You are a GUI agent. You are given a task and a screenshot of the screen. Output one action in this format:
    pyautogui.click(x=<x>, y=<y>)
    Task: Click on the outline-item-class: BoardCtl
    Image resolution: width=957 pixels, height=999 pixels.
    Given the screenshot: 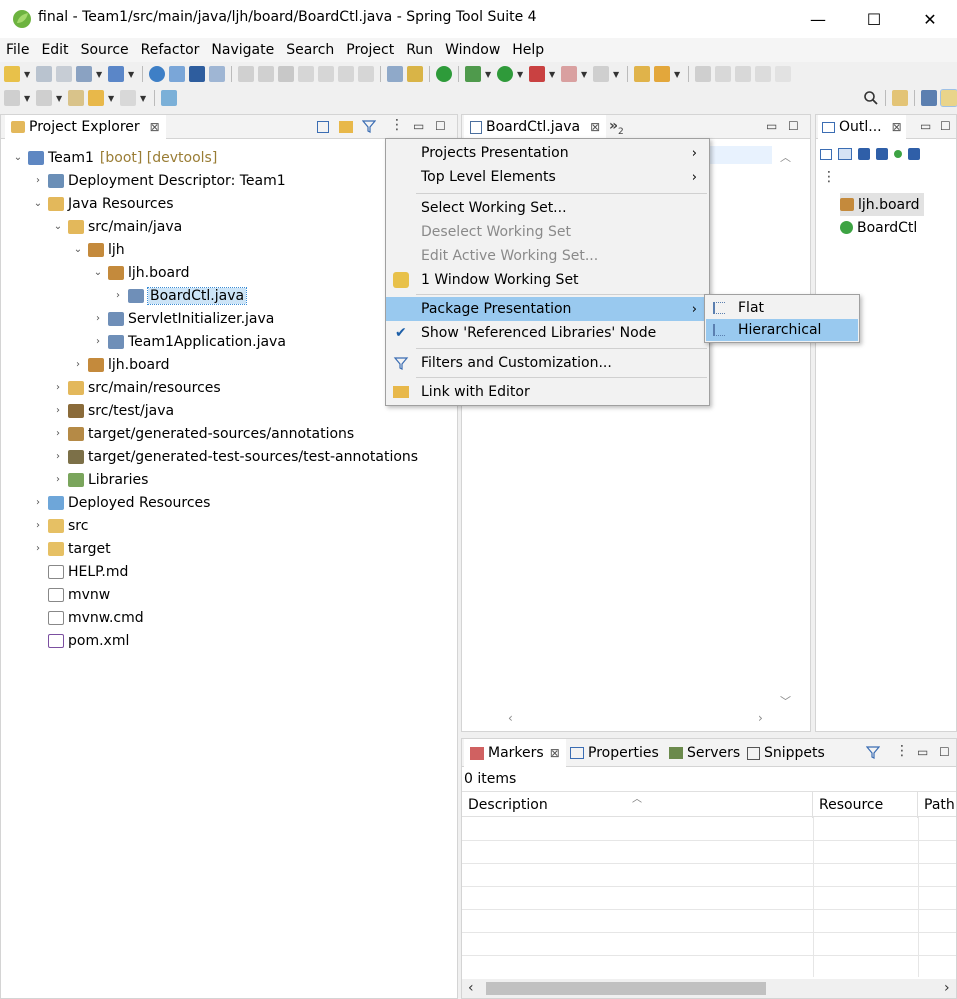 What is the action you would take?
    pyautogui.click(x=878, y=227)
    